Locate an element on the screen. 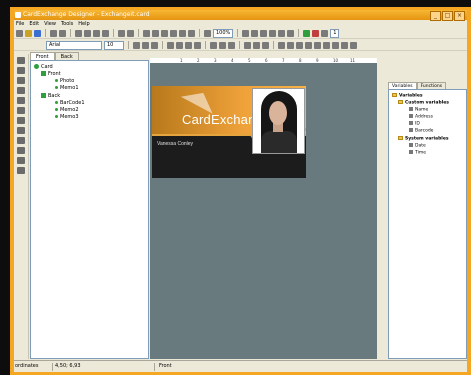 The width and height of the screenshot is (471, 375). redo-icon is located at coordinates (130, 33).